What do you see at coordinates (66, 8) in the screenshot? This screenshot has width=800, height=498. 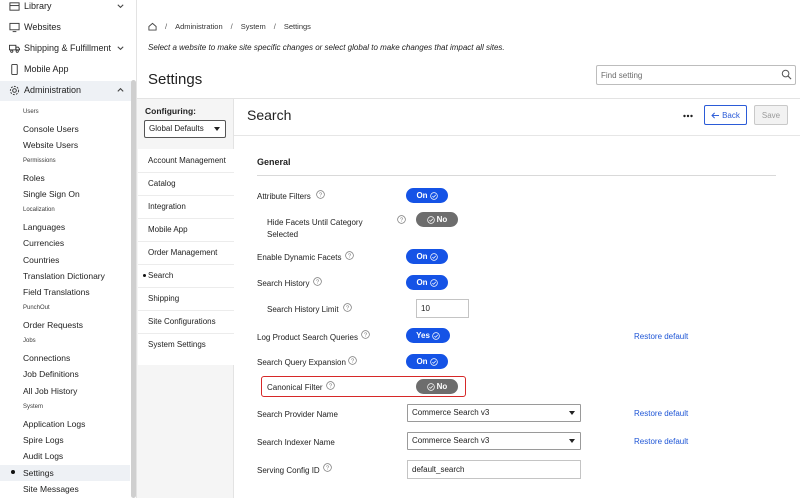 I see `nav-library: Library` at bounding box center [66, 8].